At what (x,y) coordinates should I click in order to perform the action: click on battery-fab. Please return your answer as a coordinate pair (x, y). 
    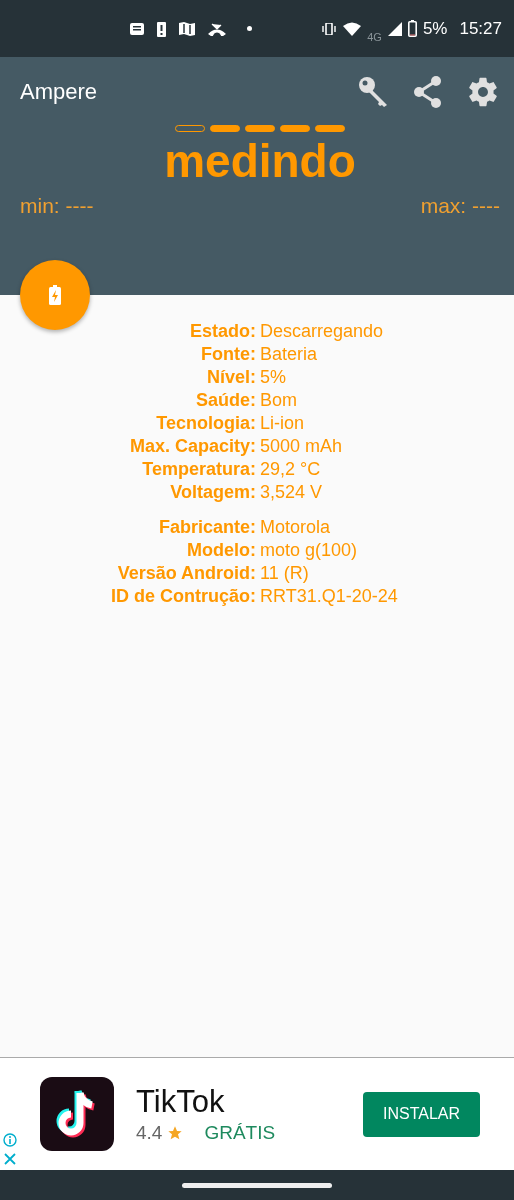
    Looking at the image, I should click on (55, 295).